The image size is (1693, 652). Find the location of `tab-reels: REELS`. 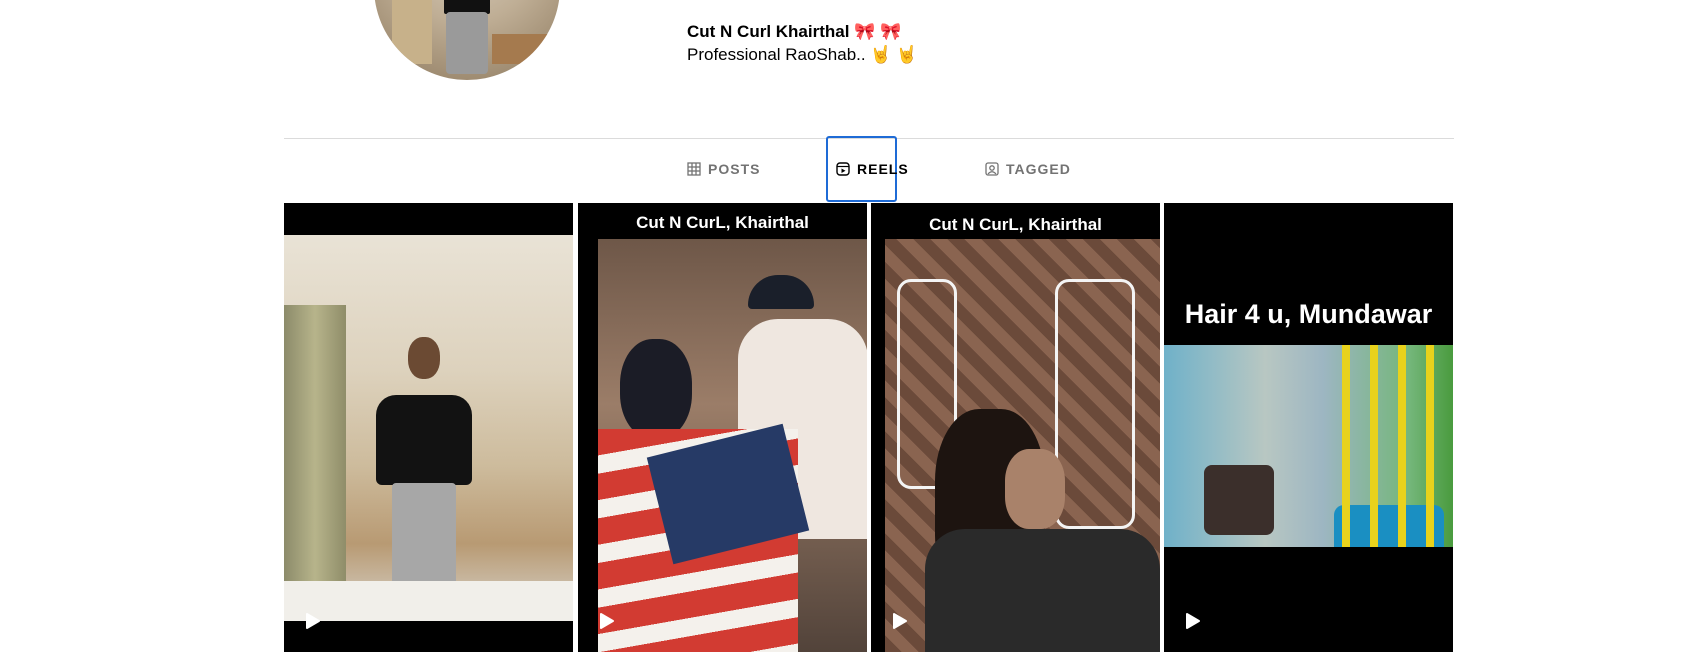

tab-reels: REELS is located at coordinates (872, 169).